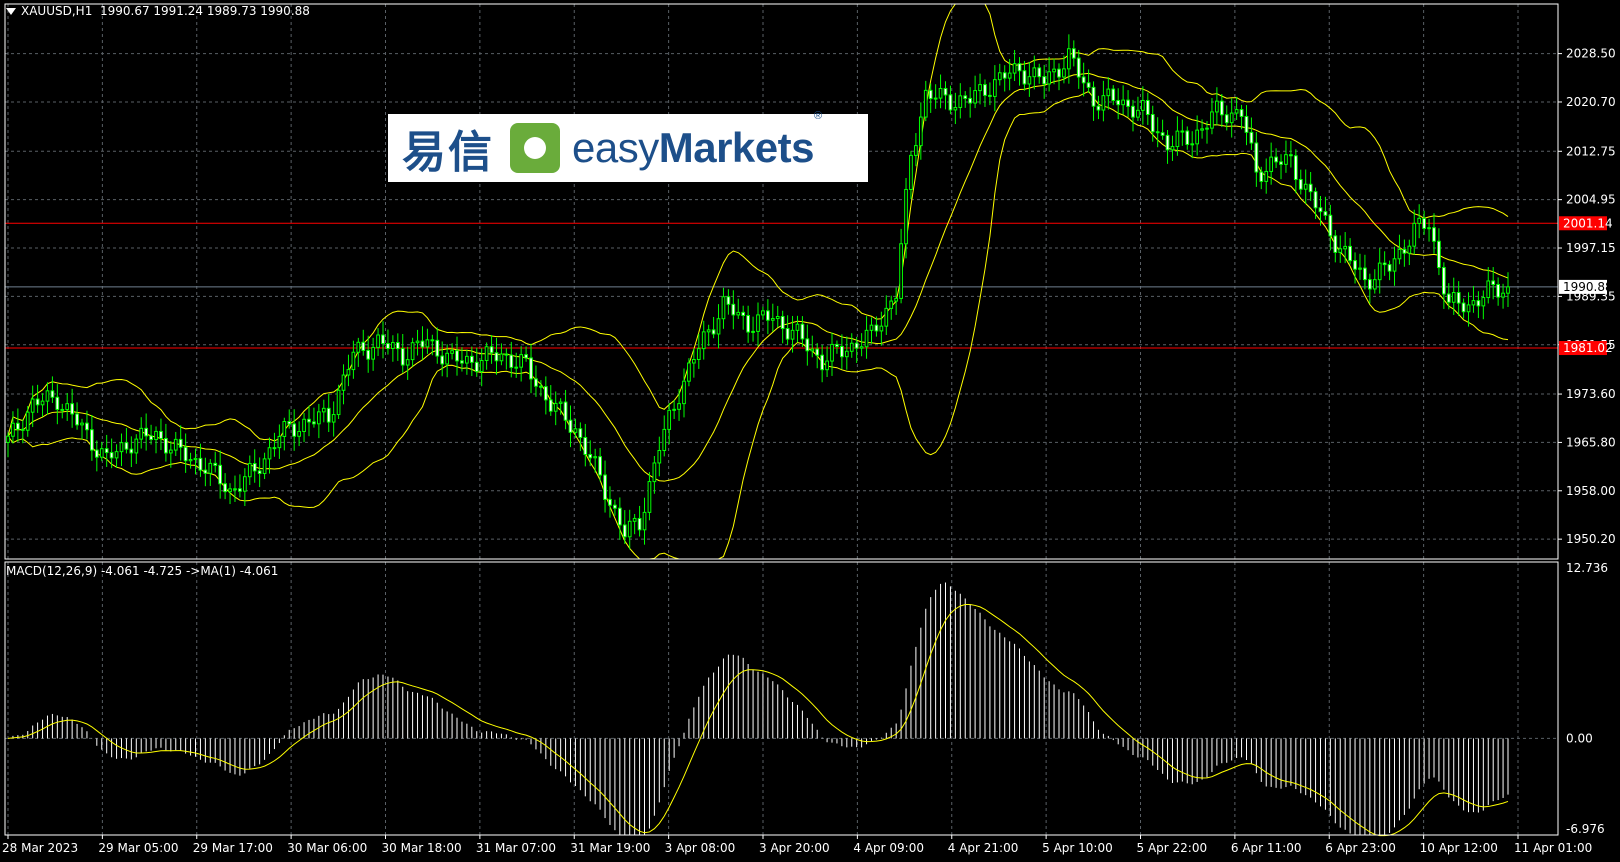  Describe the element at coordinates (327, 848) in the screenshot. I see `x-tick-label: 30 Mar 06:00` at that location.